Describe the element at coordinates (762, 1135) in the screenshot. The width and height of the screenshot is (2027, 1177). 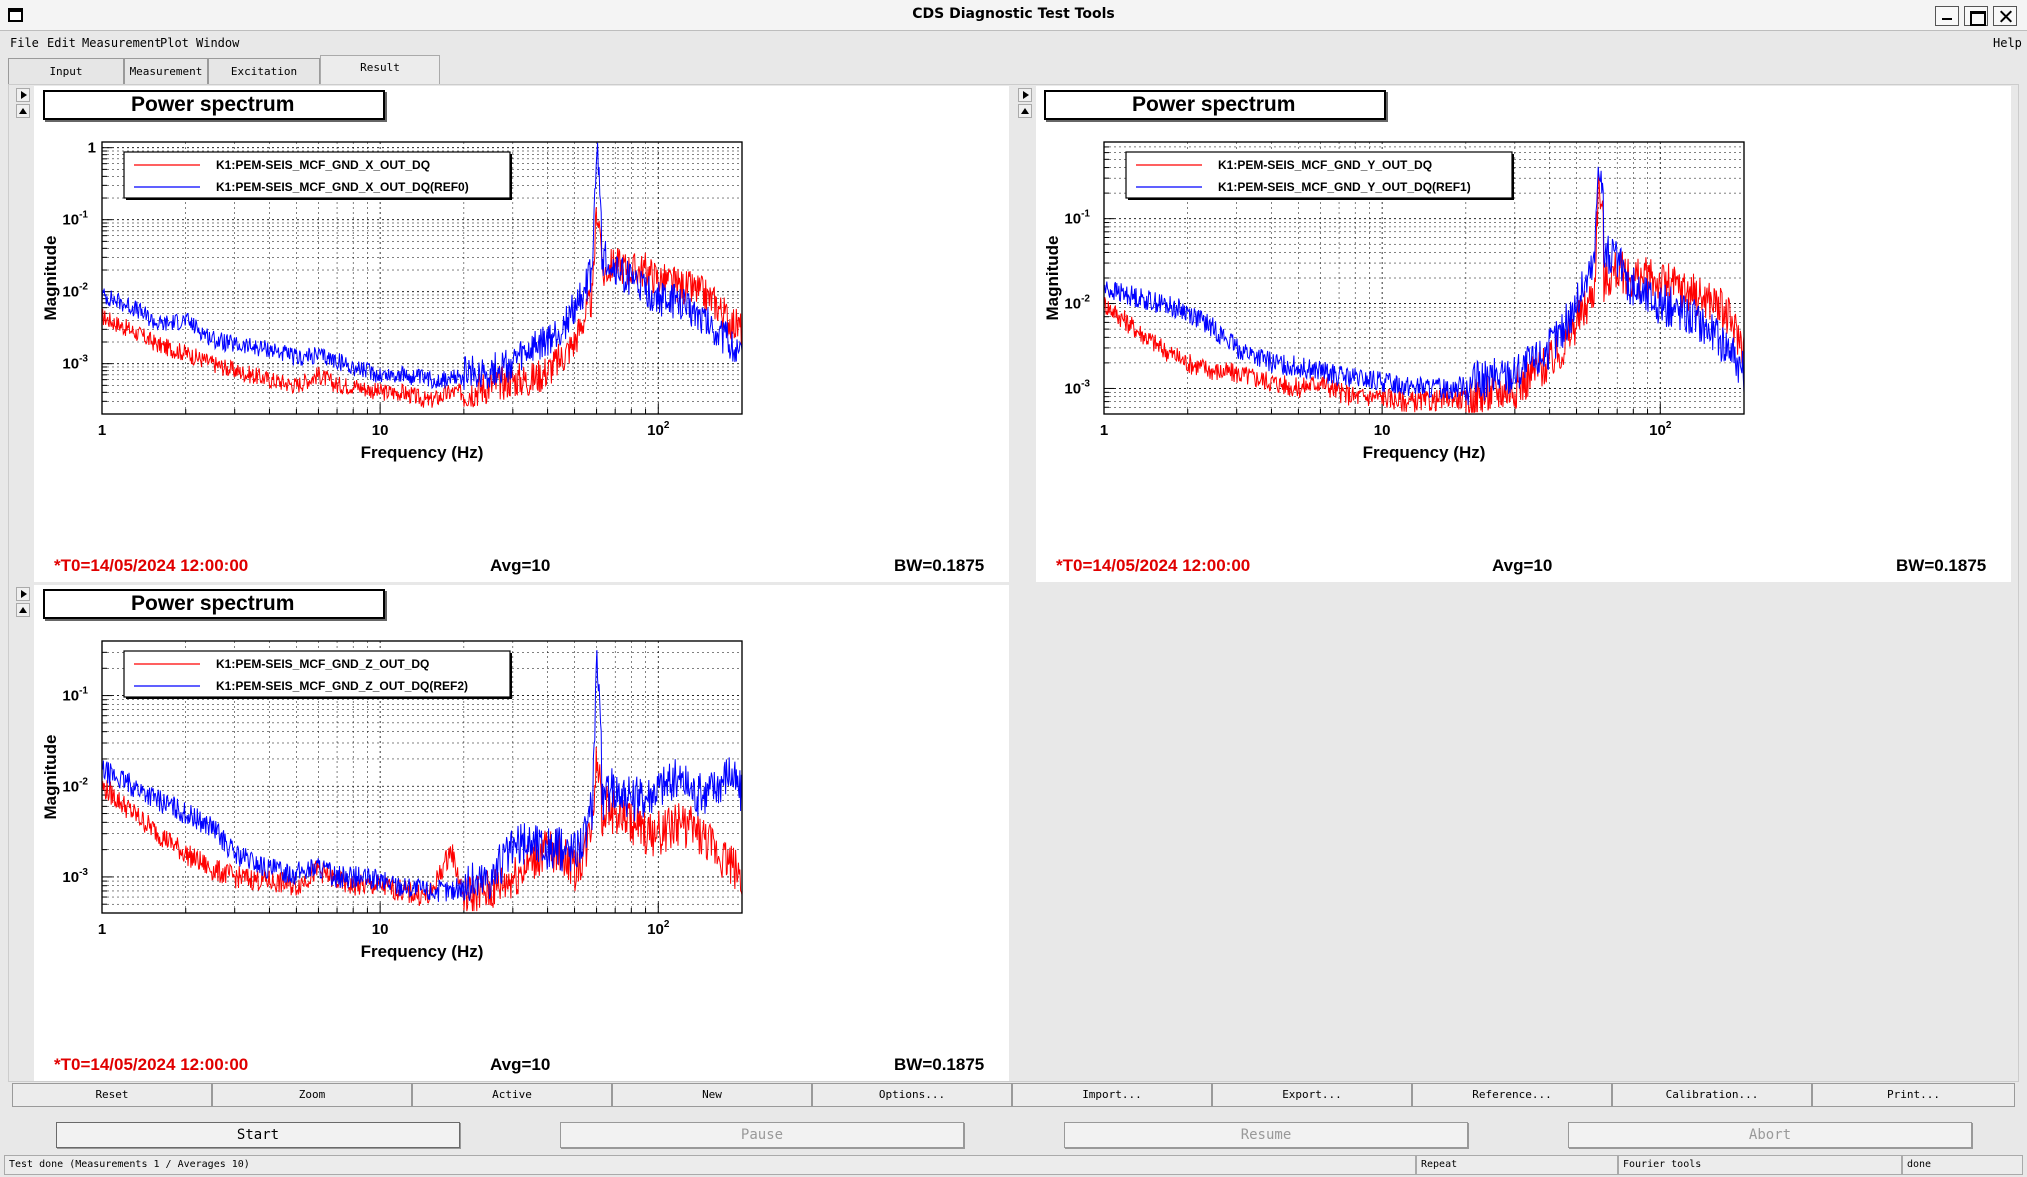
I see `pause-button: Pause` at that location.